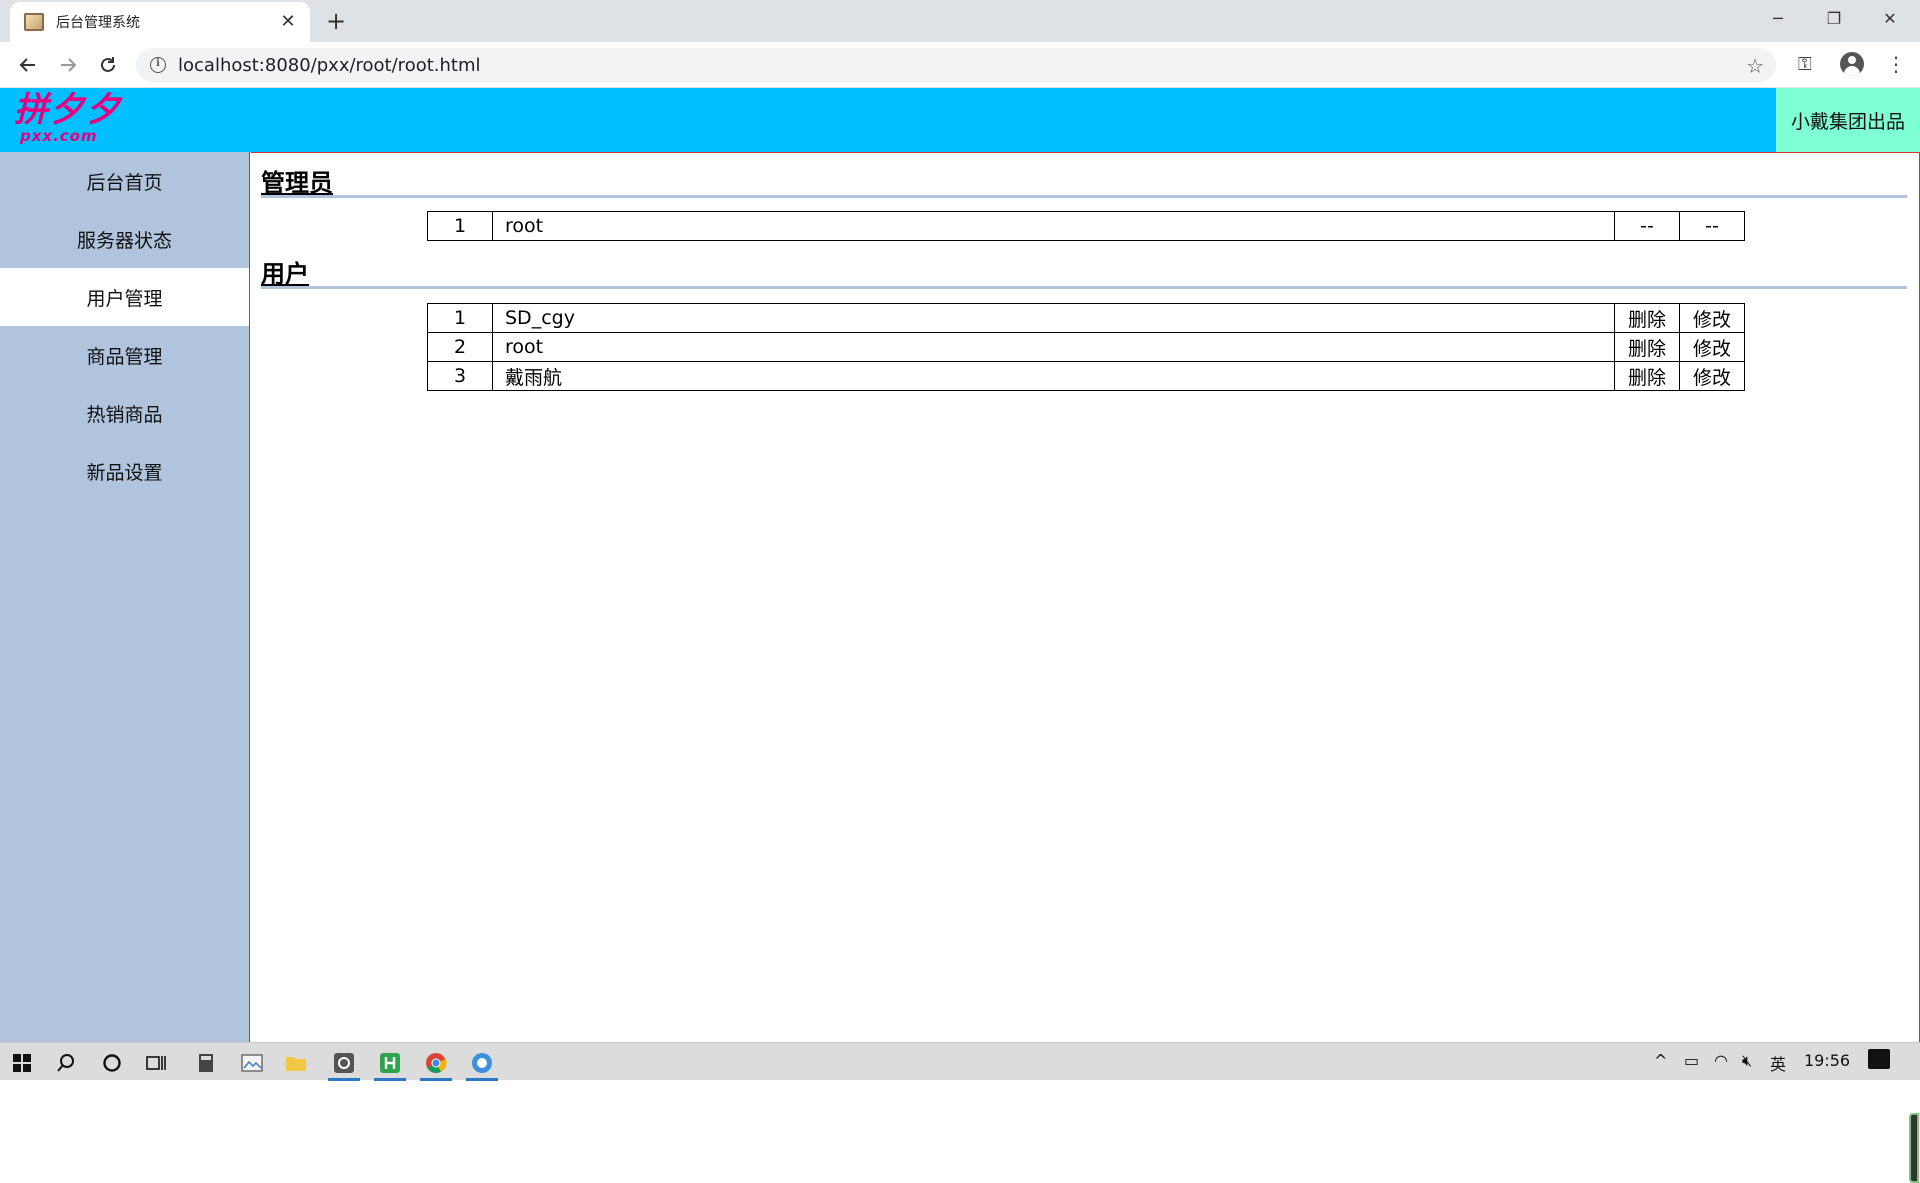 This screenshot has width=1920, height=1183. Describe the element at coordinates (1896, 64) in the screenshot. I see `kebab-menu-icon: ⋮` at that location.